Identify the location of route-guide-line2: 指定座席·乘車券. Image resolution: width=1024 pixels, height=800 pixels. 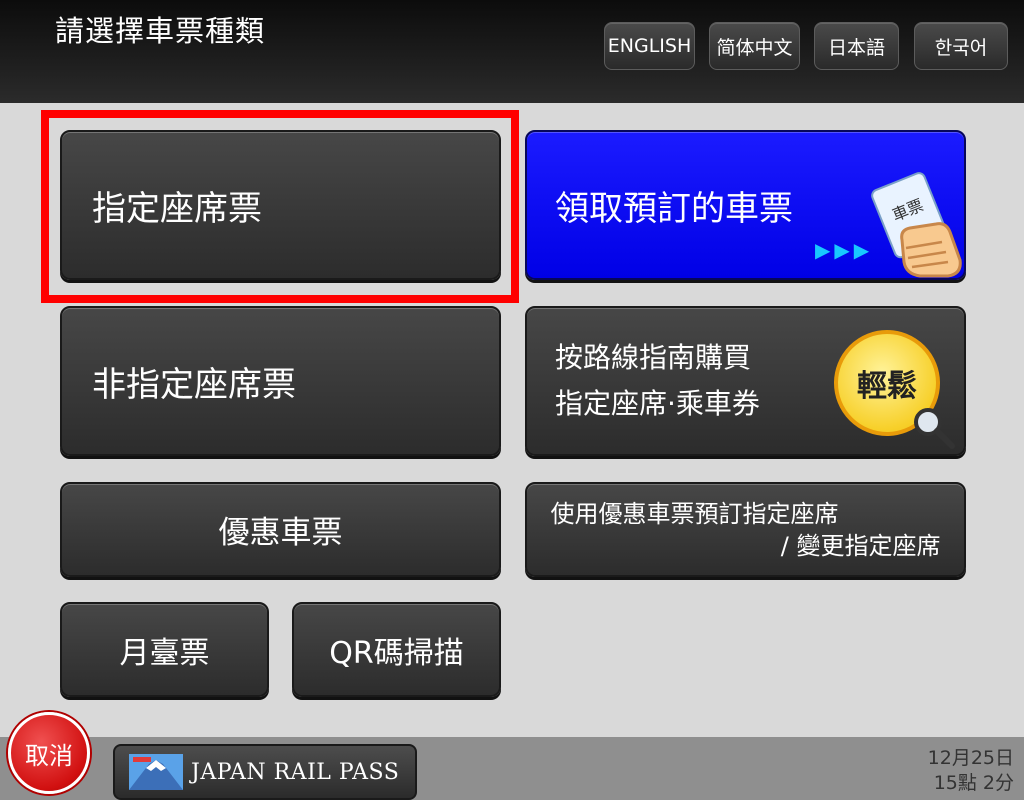
(657, 403).